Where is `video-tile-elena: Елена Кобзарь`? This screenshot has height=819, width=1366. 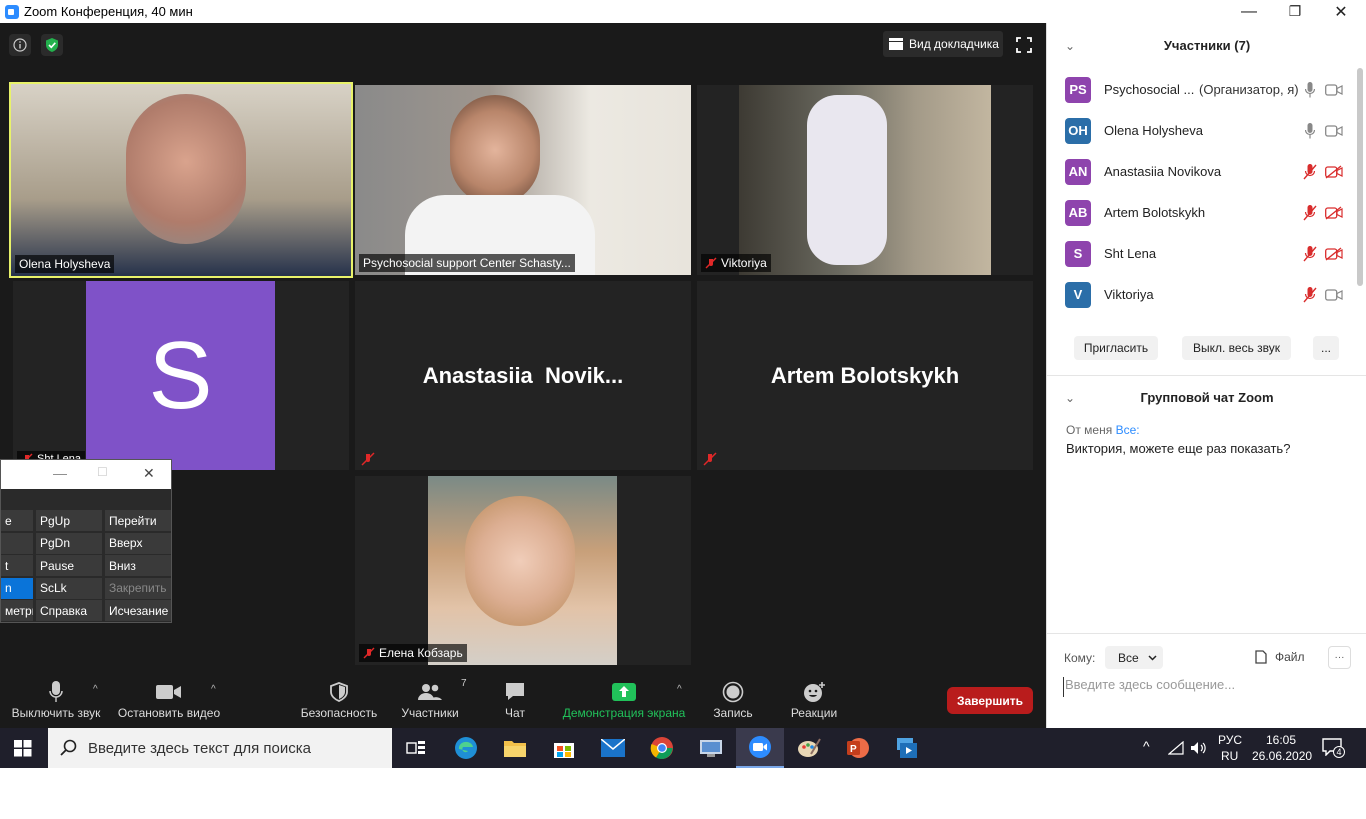
video-tile-elena: Елена Кобзарь is located at coordinates (523, 570).